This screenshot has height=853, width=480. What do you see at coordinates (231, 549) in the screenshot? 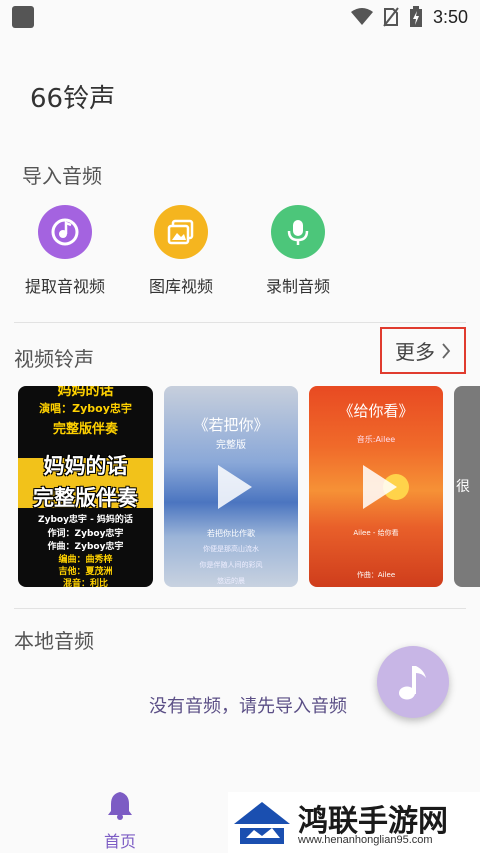
I see `card-lyric: 你便是那高山流水` at bounding box center [231, 549].